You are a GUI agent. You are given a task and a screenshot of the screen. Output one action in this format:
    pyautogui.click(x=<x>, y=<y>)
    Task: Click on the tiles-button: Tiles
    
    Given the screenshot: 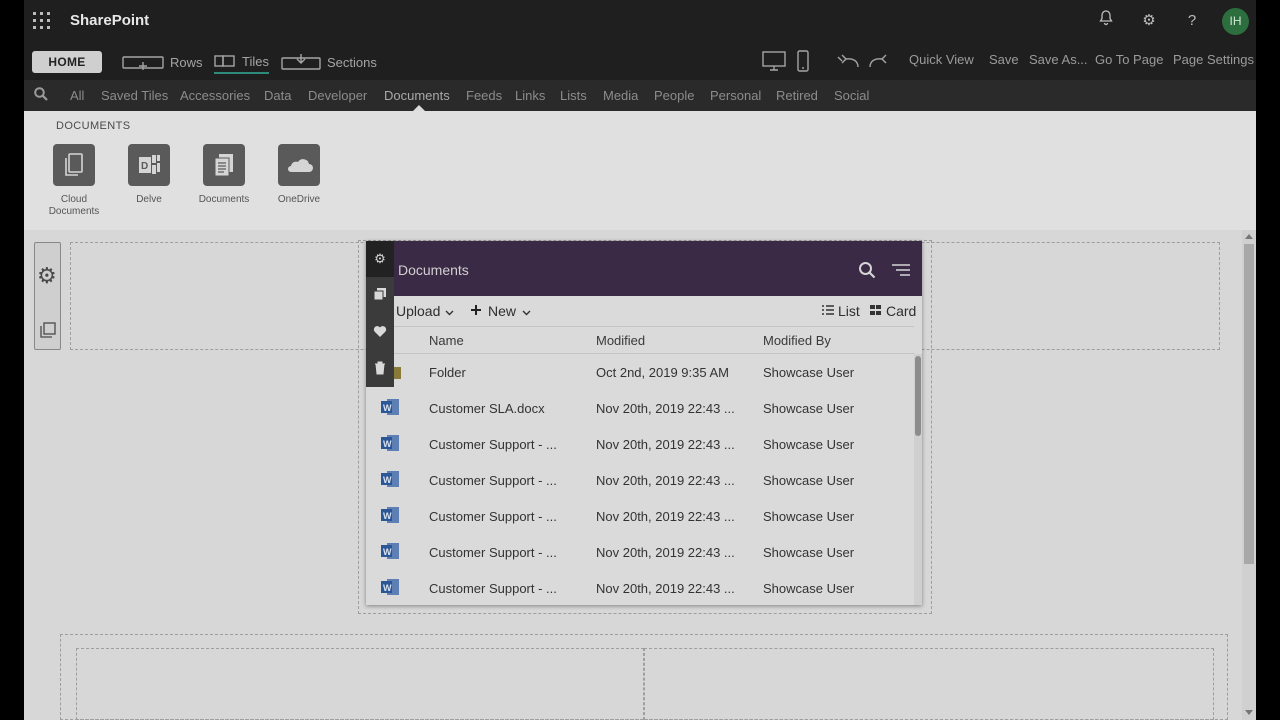 What is the action you would take?
    pyautogui.click(x=241, y=62)
    